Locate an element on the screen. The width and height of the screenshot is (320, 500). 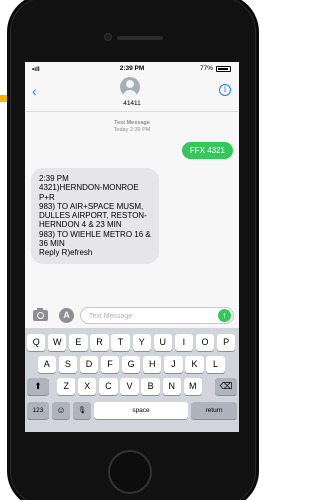
key-v: V is located at coordinates (129, 386).